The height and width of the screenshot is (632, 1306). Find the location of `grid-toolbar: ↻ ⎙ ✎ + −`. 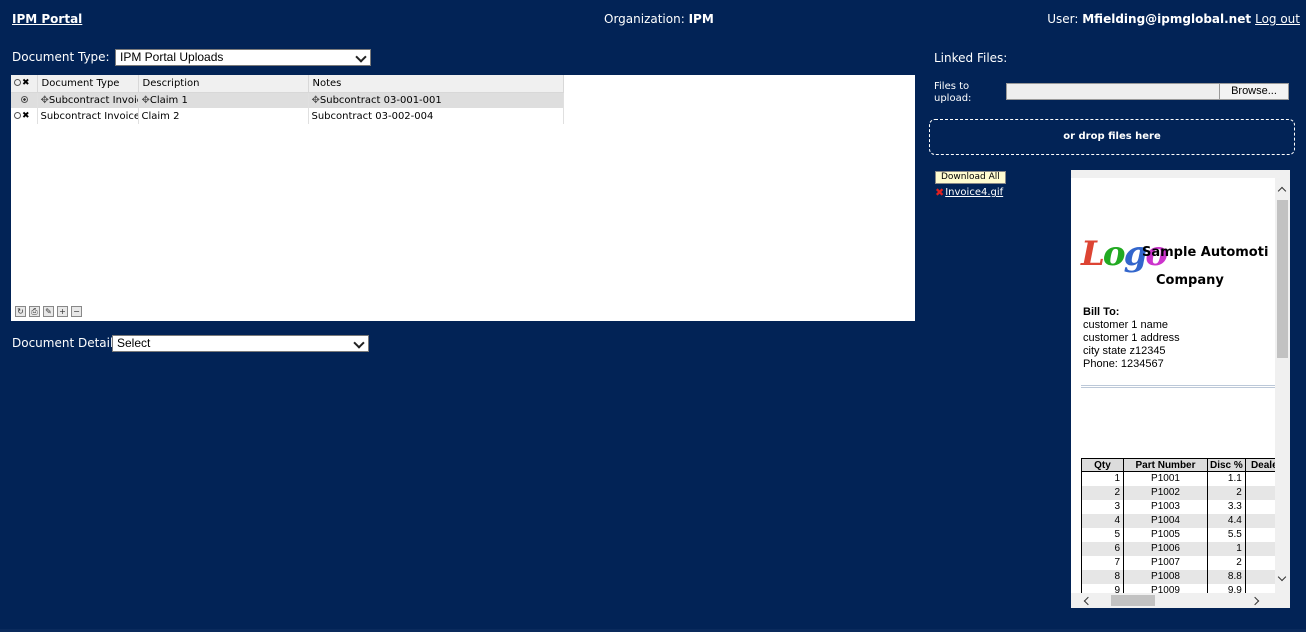

grid-toolbar: ↻ ⎙ ✎ + − is located at coordinates (48, 311).